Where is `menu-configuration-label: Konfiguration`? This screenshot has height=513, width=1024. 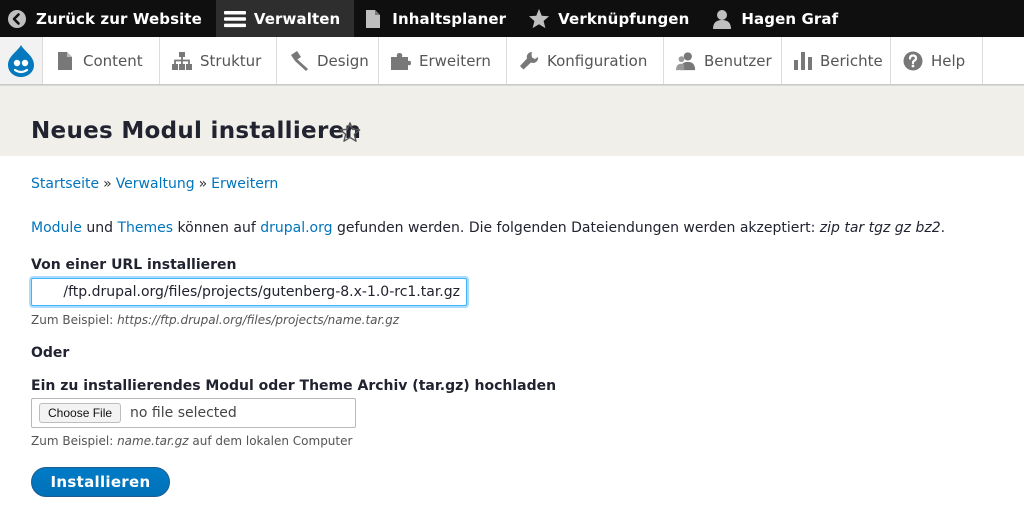
menu-configuration-label: Konfiguration is located at coordinates (597, 60).